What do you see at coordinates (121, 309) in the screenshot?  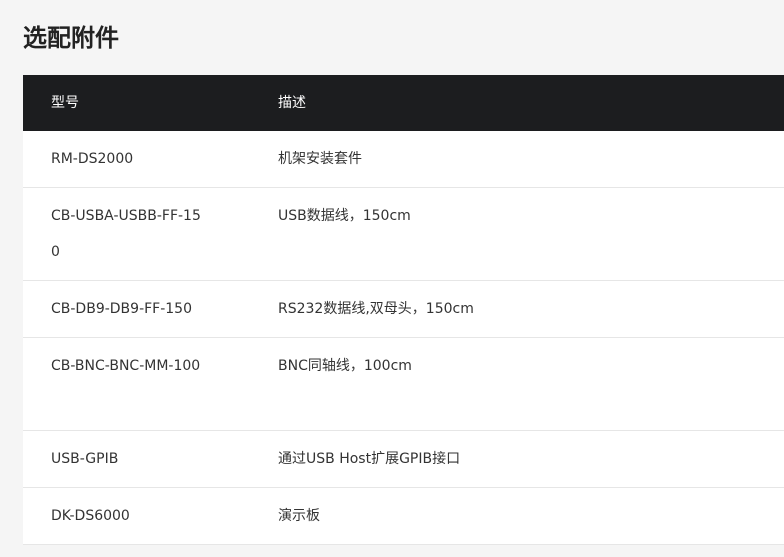 I see `model-cell: CB-DB9-DB9-FF-150` at bounding box center [121, 309].